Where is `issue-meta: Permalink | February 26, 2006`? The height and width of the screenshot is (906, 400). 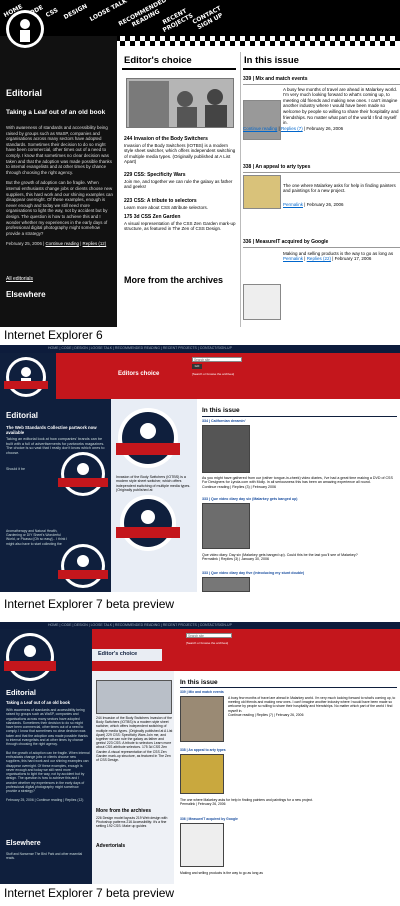 issue-meta: Permalink | February 26, 2006 is located at coordinates (313, 204).